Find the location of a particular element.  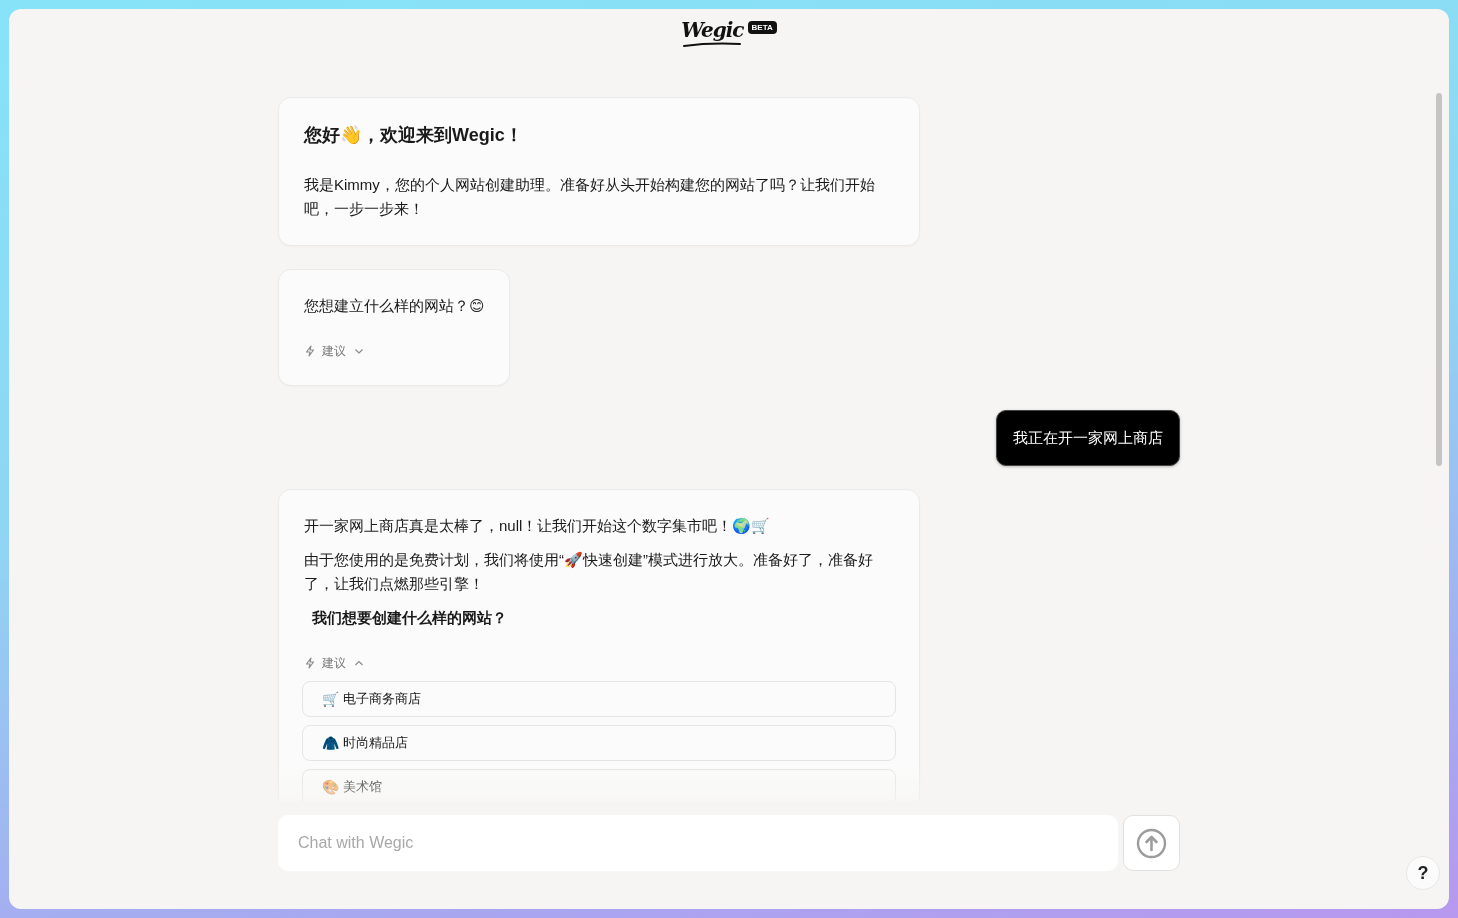

suggestion-label: 时尚精品店 is located at coordinates (375, 743).